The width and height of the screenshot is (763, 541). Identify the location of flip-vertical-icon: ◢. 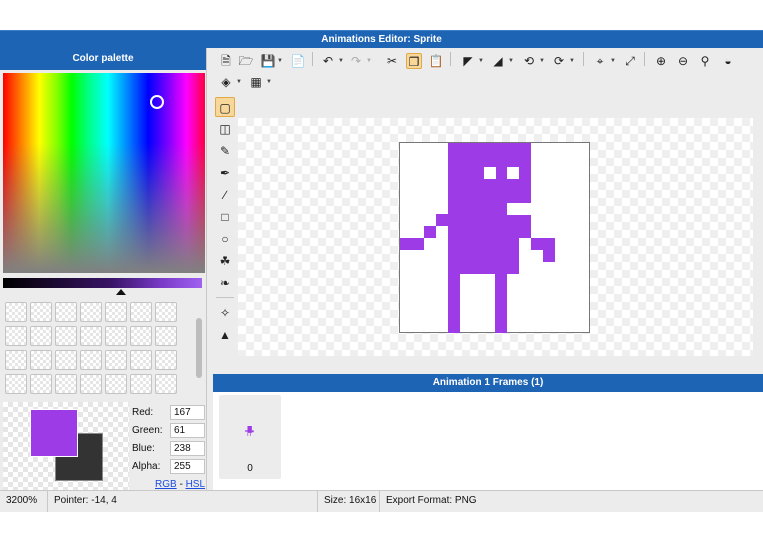
(498, 61).